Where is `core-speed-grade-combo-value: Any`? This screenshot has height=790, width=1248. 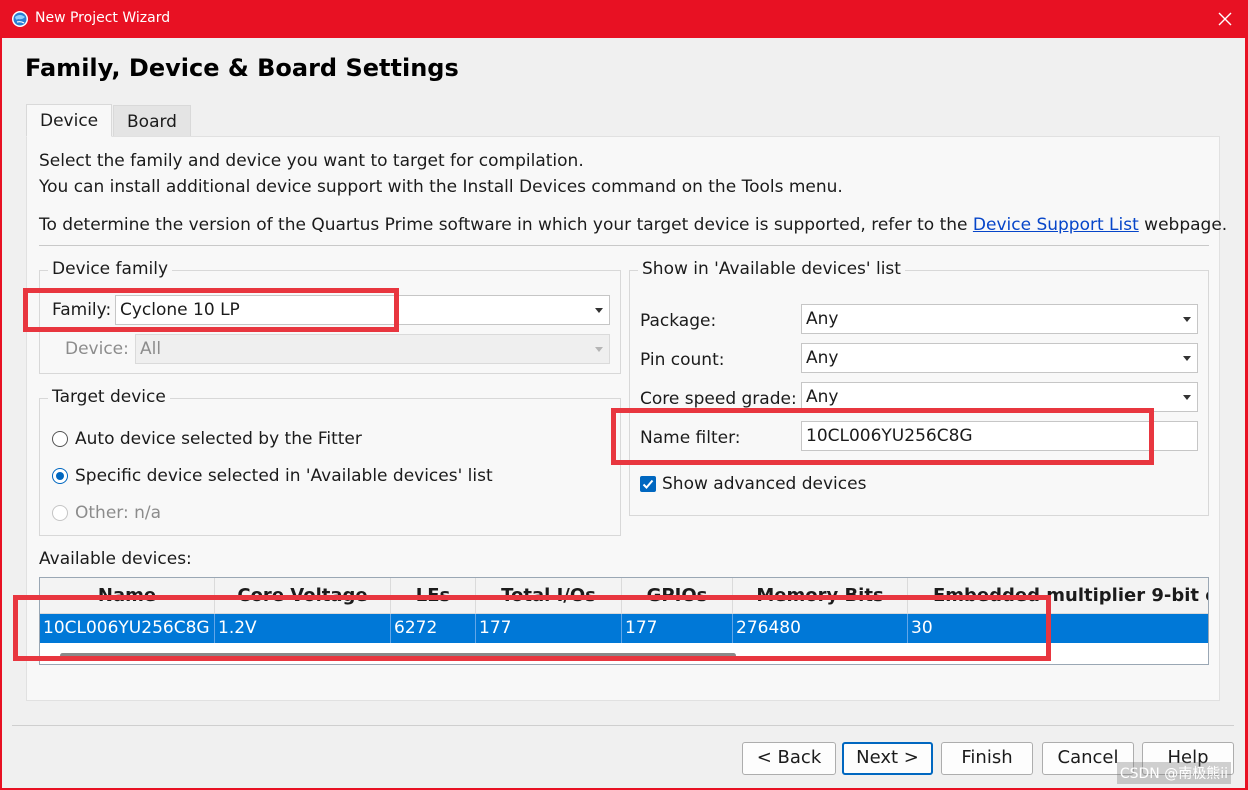
core-speed-grade-combo-value: Any is located at coordinates (822, 397).